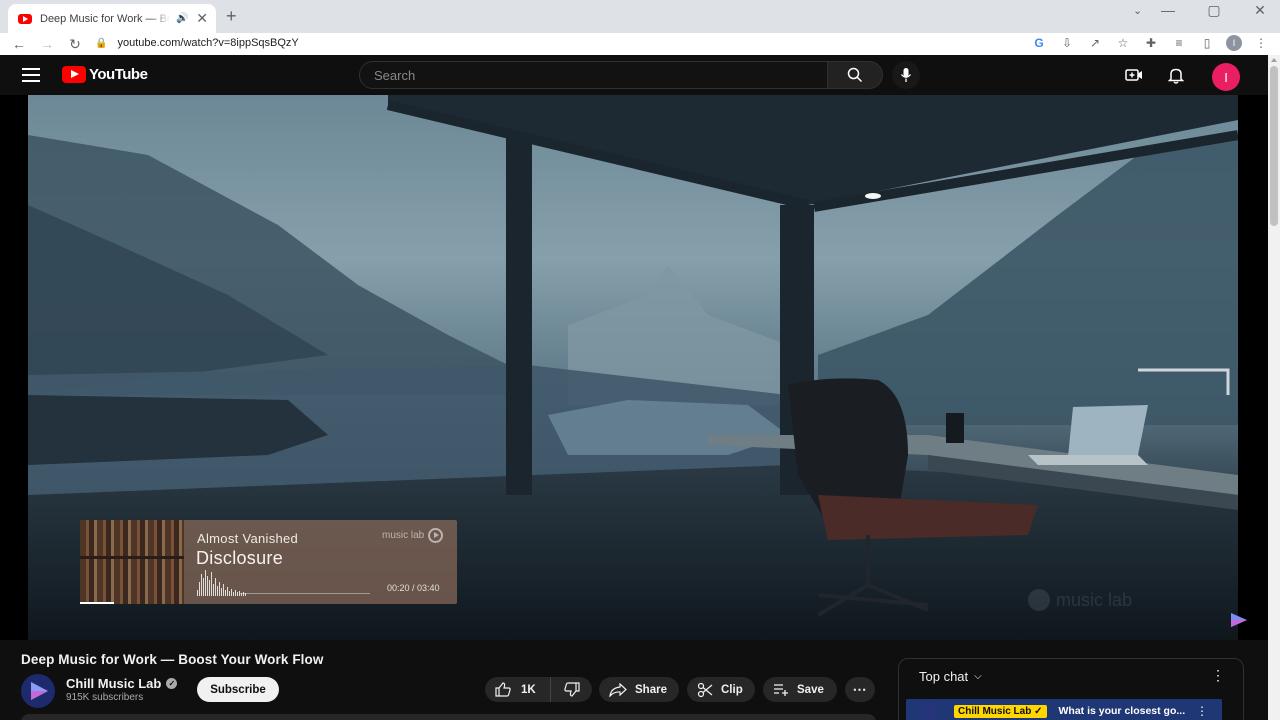 The width and height of the screenshot is (1280, 720). What do you see at coordinates (906, 75) in the screenshot?
I see `voice-search-button` at bounding box center [906, 75].